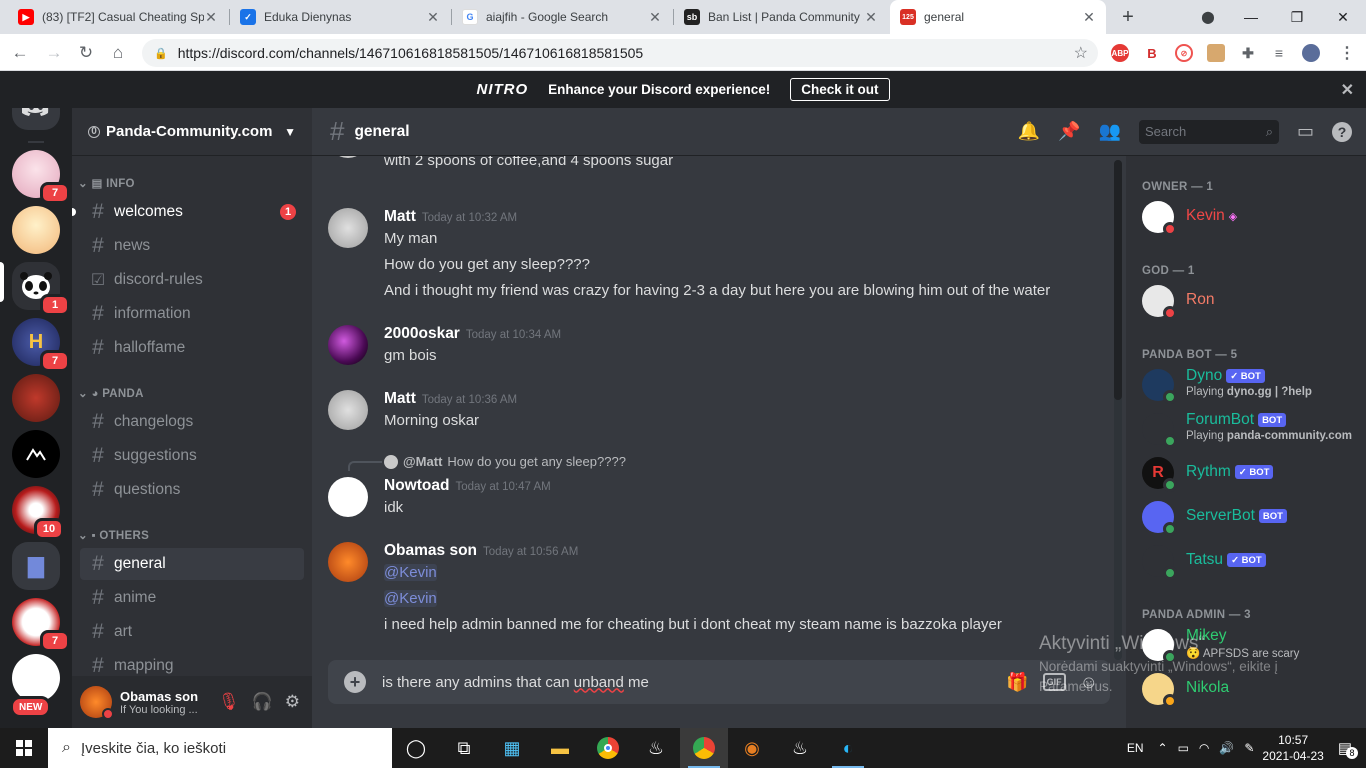 Image resolution: width=1366 pixels, height=768 pixels. I want to click on task-view-icon: ⧉, so click(464, 748).